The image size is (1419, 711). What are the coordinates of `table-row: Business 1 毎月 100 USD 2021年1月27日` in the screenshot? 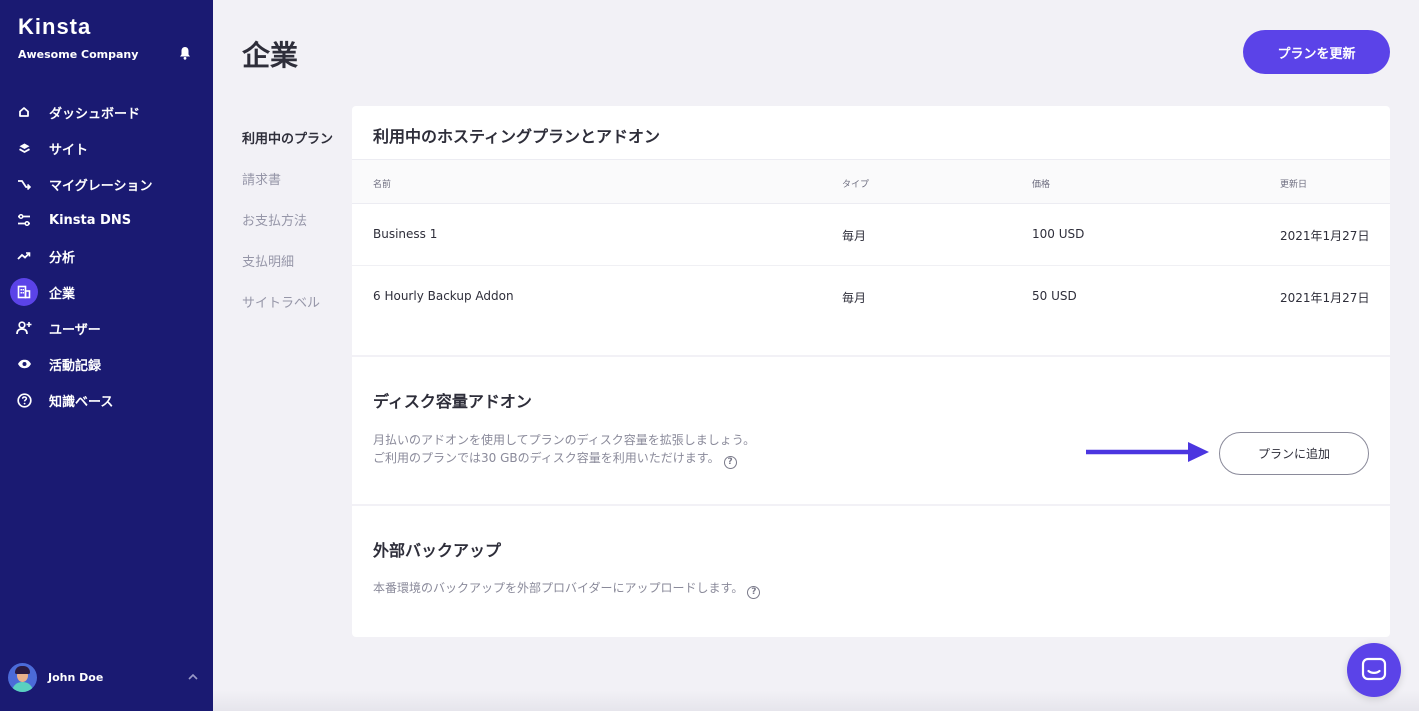 It's located at (871, 235).